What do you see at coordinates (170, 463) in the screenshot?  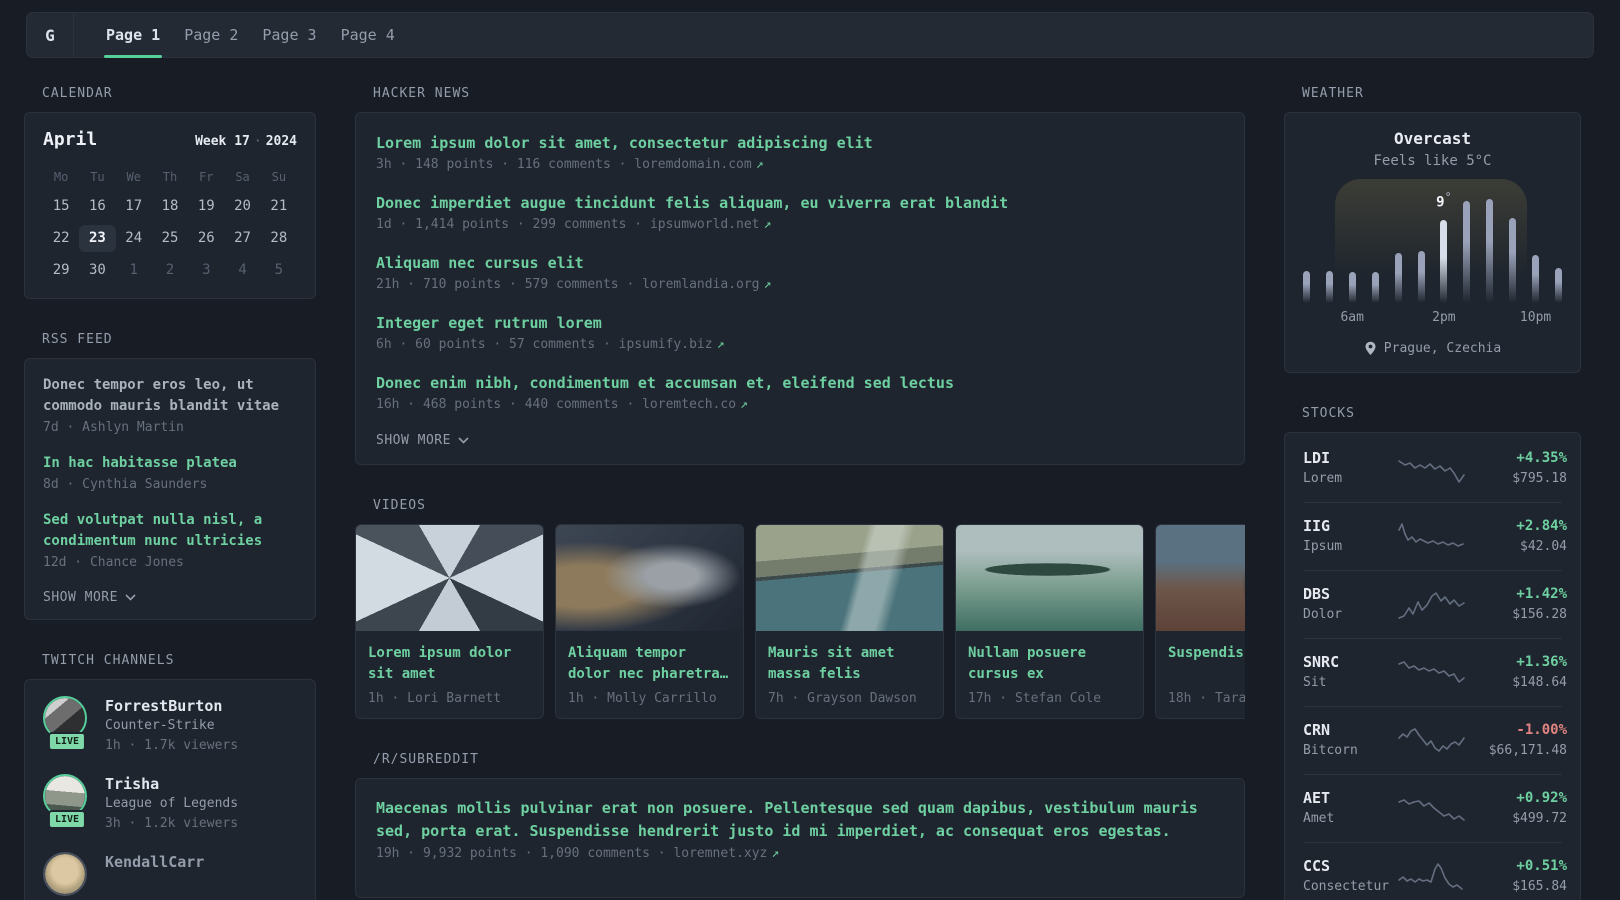 I see `rss-item-title: In hac habitasse platea` at bounding box center [170, 463].